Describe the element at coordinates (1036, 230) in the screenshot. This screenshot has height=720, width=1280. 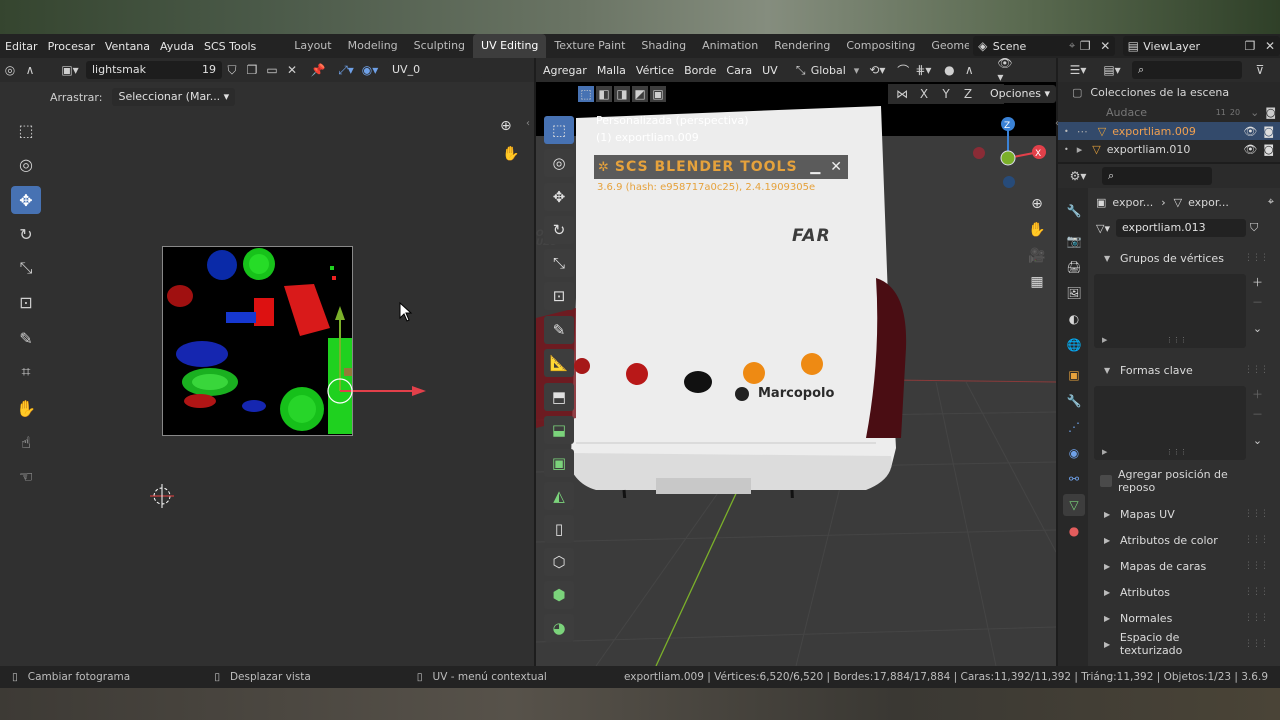
I see `pan-hand-icon-3d: ✋` at that location.